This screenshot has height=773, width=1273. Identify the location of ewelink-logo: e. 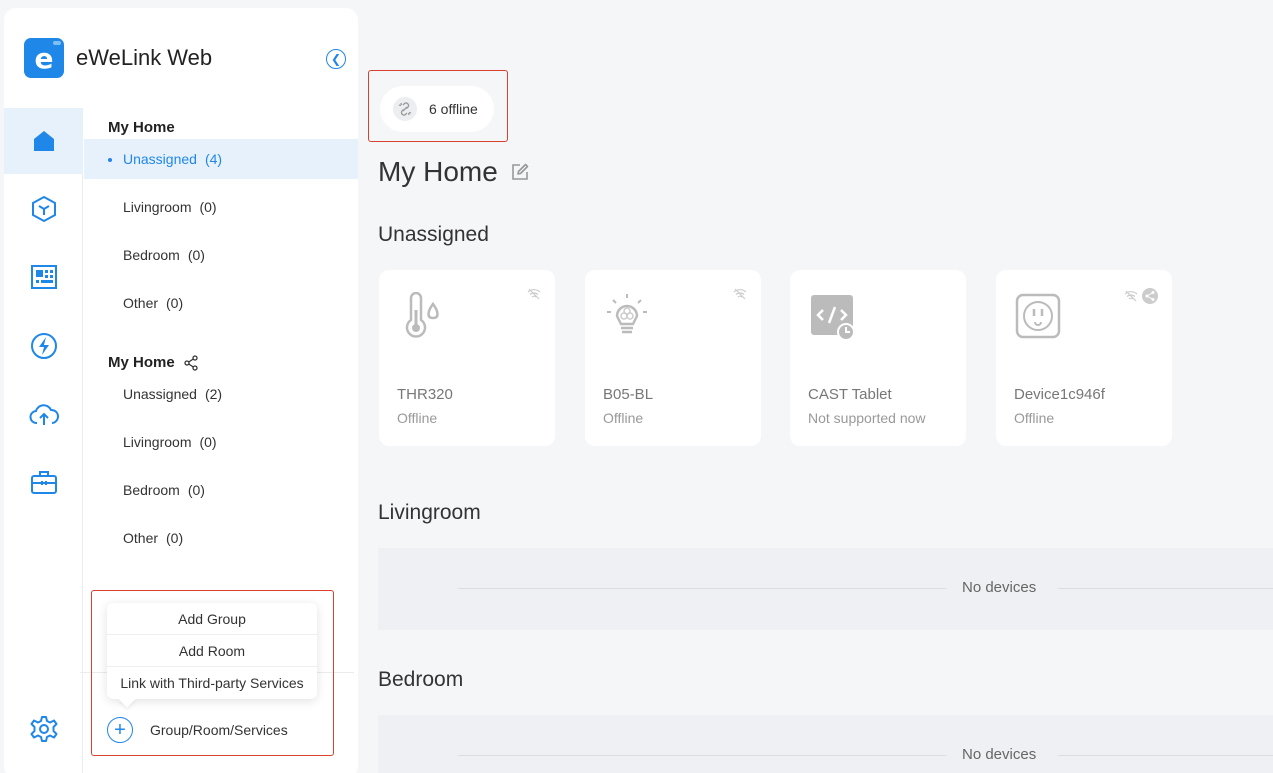
(44, 58).